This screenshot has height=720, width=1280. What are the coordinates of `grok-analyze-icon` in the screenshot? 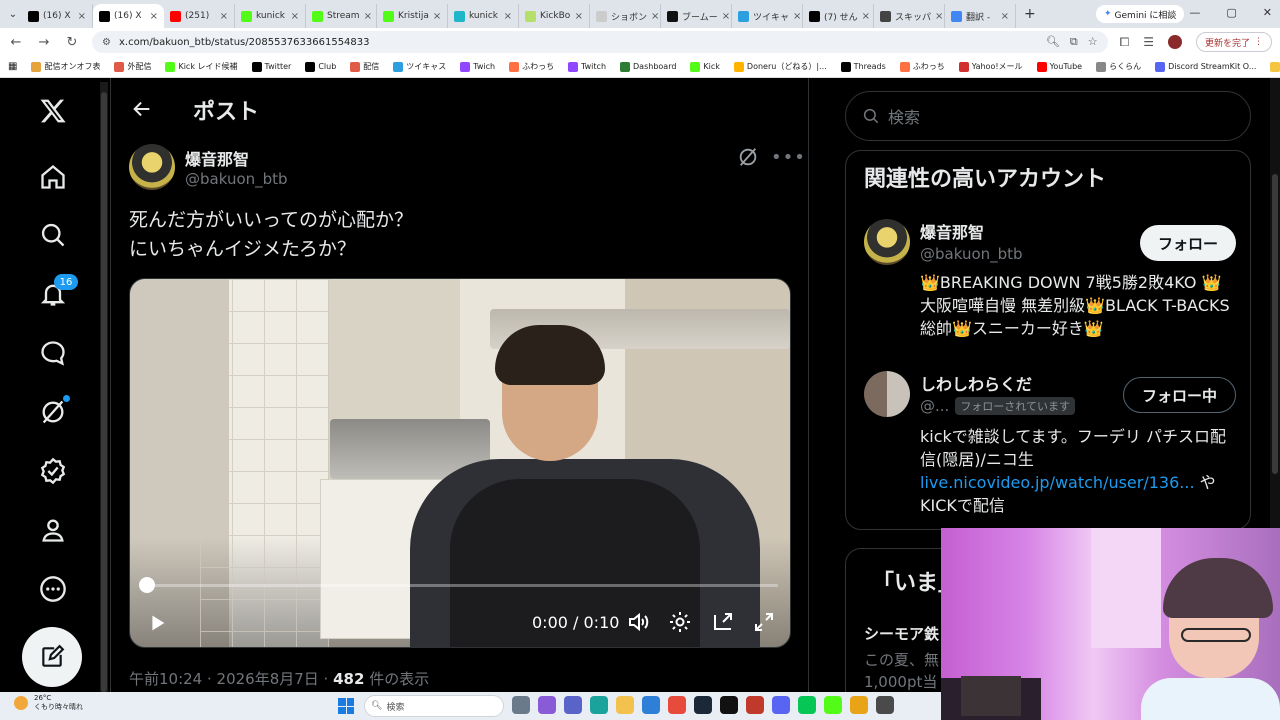 It's located at (748, 157).